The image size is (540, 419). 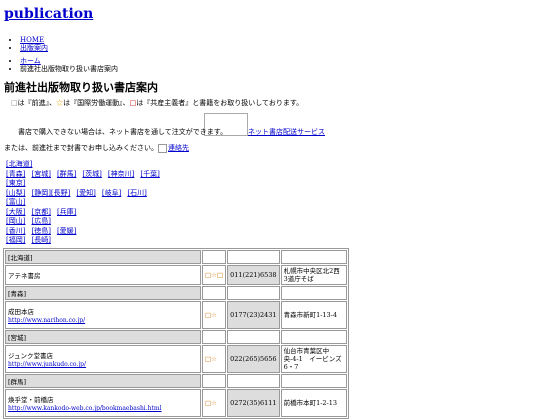 I want to click on store-name: アテネ書房, so click(x=24, y=276).